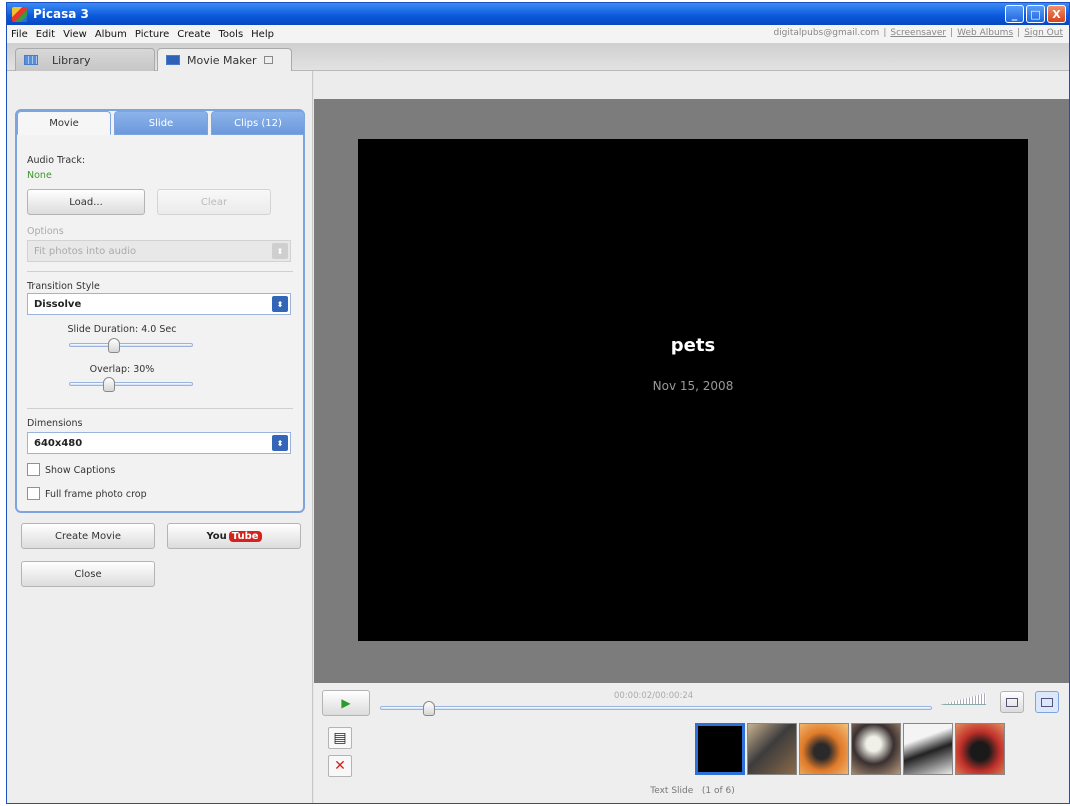  I want to click on add-text-slide-button: ▤, so click(340, 738).